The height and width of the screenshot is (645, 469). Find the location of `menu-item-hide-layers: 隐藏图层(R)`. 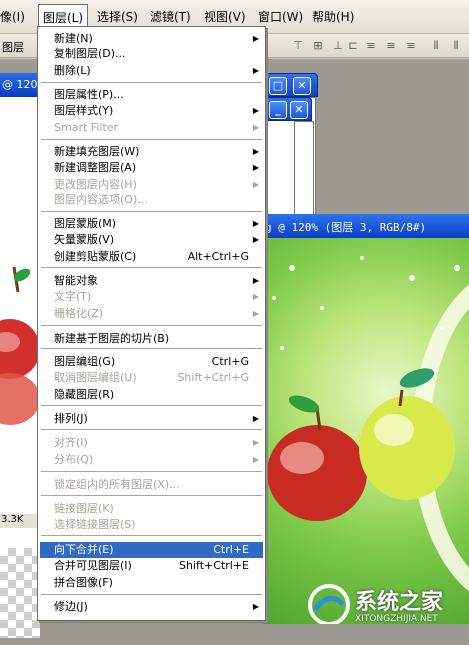

menu-item-hide-layers: 隐藏图层(R) is located at coordinates (151, 395).